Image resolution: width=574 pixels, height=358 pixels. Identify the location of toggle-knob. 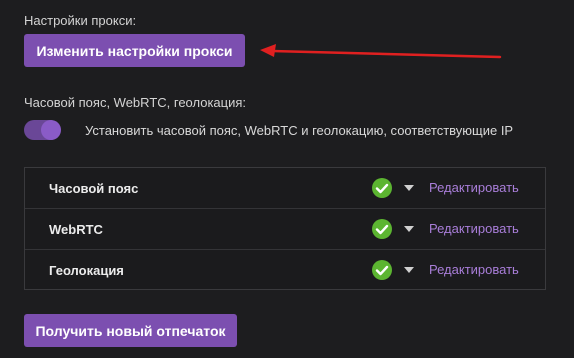
(51, 130).